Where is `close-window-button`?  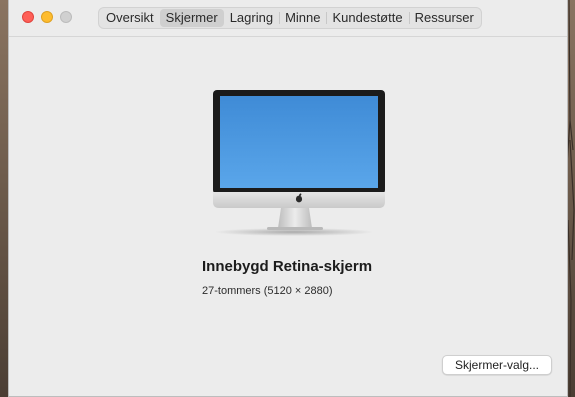 close-window-button is located at coordinates (28, 17).